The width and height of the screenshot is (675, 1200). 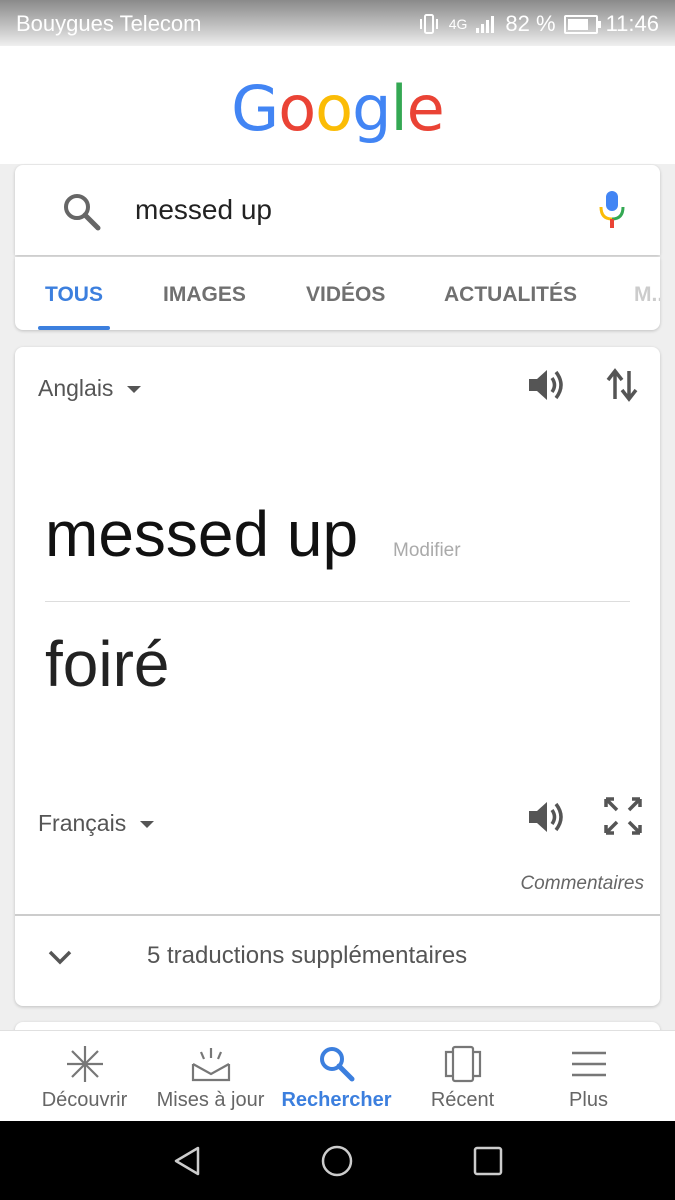 What do you see at coordinates (485, 24) in the screenshot?
I see `signal-icon` at bounding box center [485, 24].